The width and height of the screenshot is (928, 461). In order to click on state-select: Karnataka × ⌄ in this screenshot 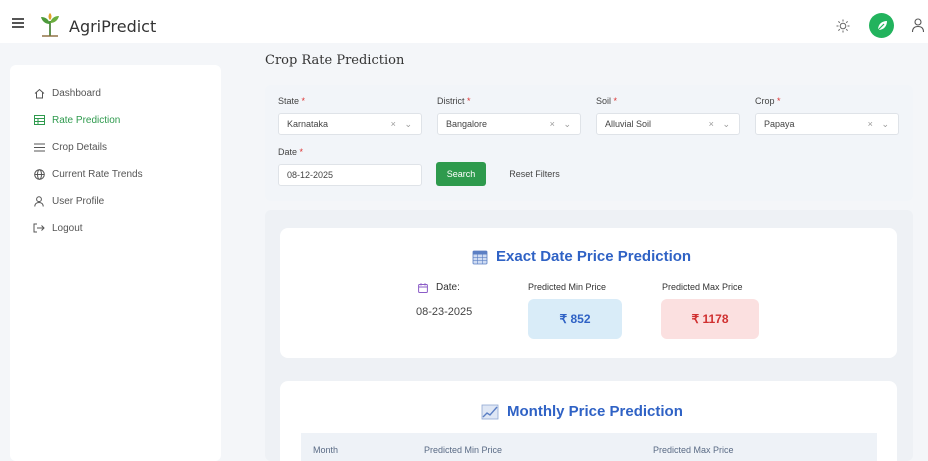, I will do `click(350, 124)`.